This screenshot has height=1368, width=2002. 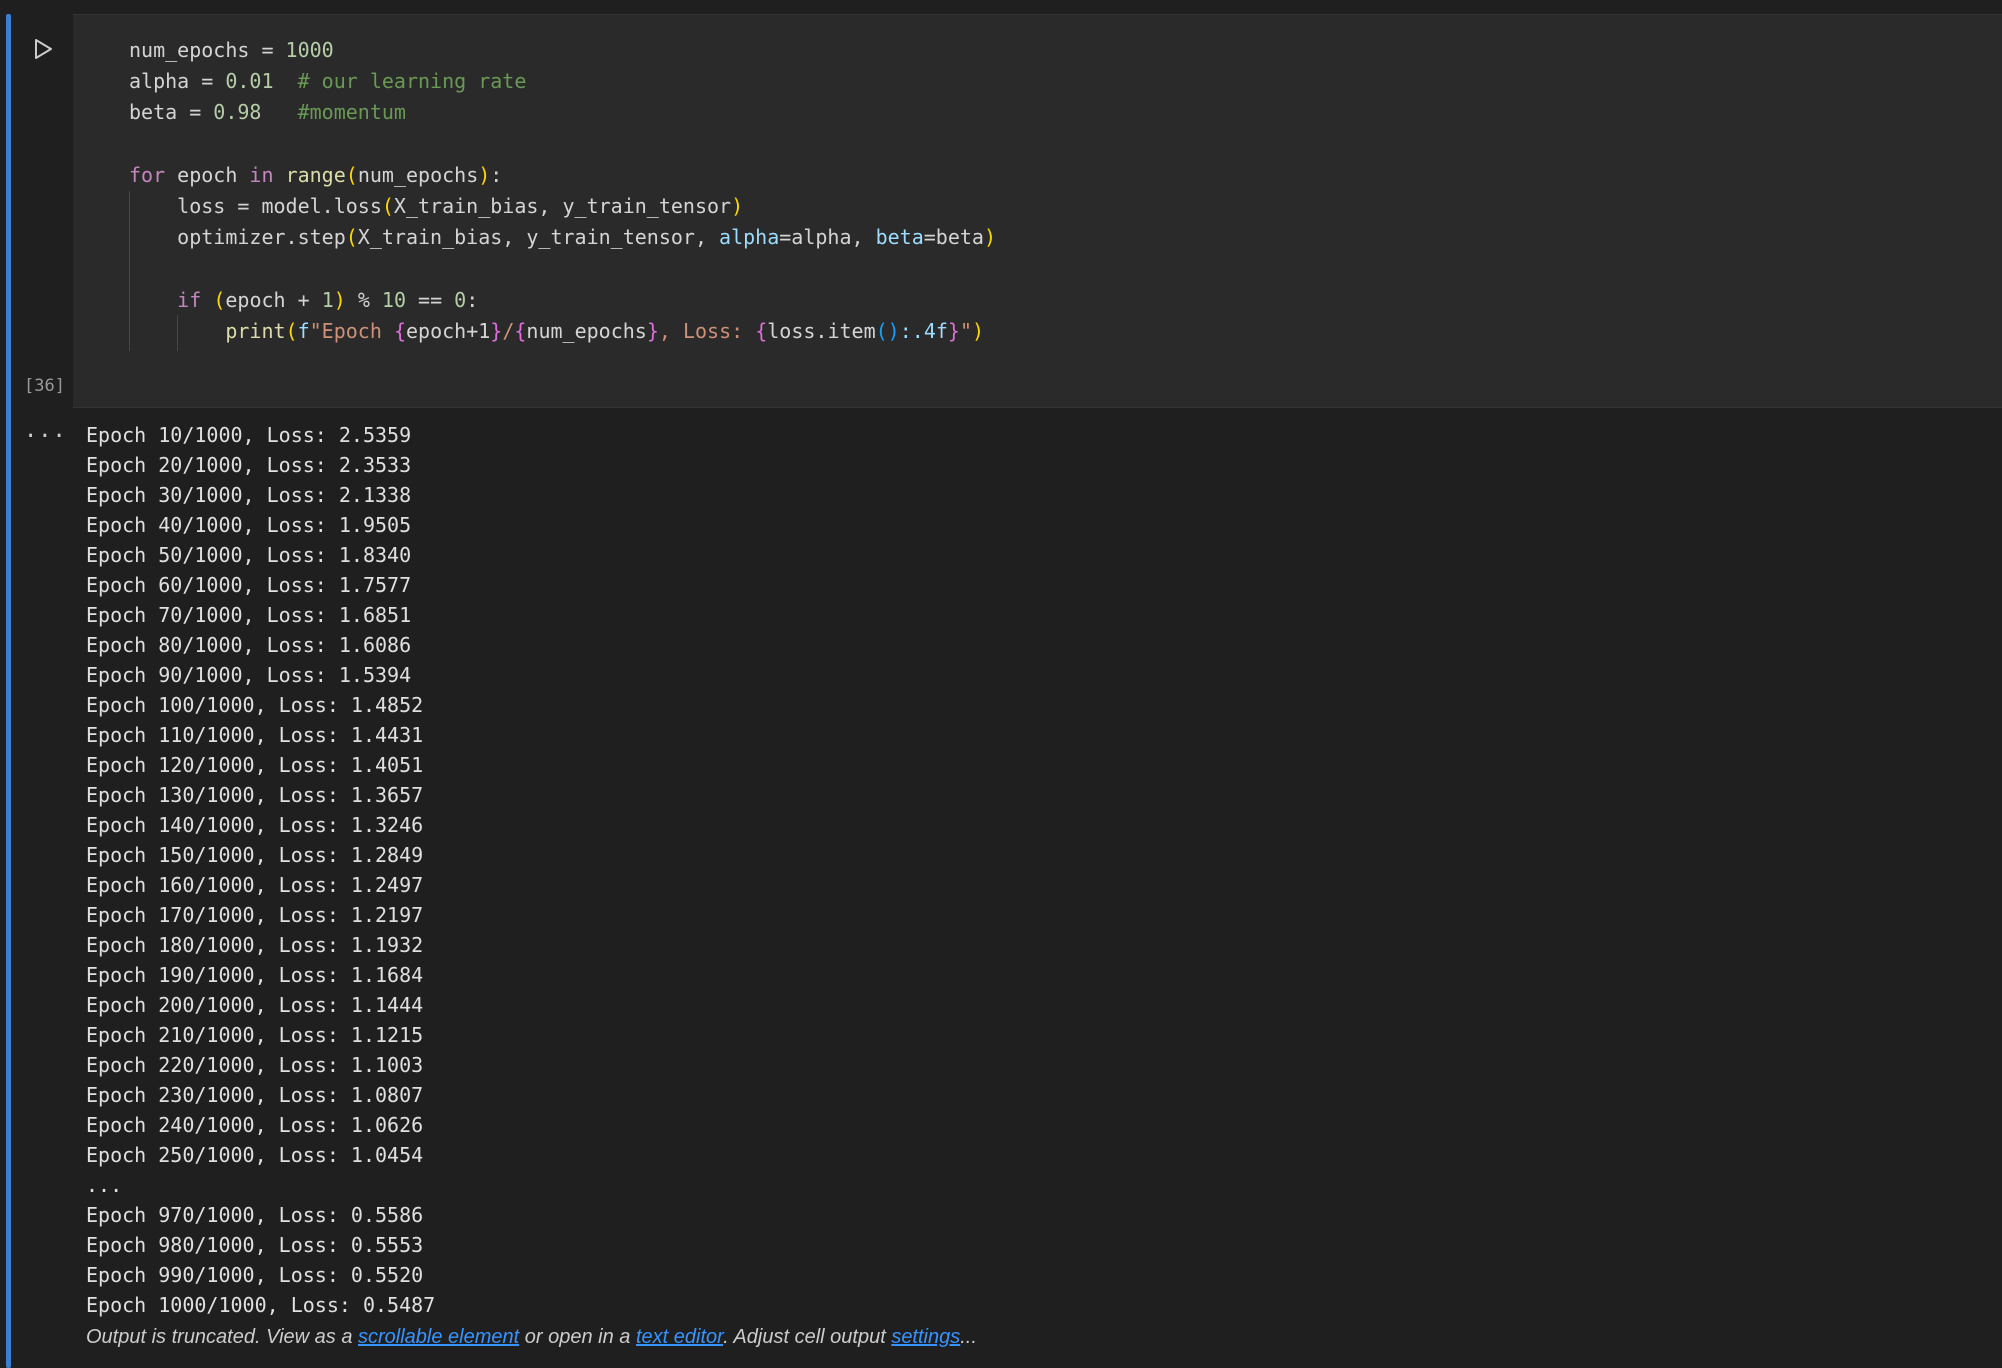 What do you see at coordinates (393, 299) in the screenshot?
I see `code-token: 10` at bounding box center [393, 299].